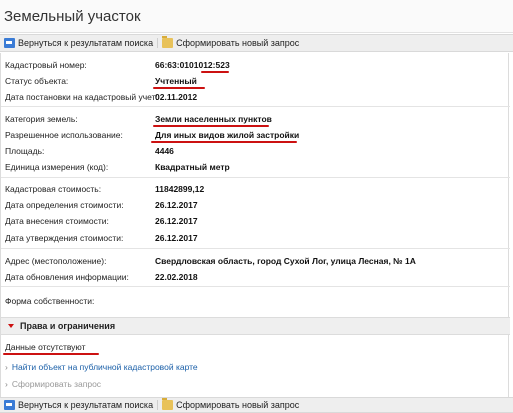 The width and height of the screenshot is (513, 413). I want to click on field-label-cadastral-value: Кадастровая стоимость:, so click(53, 189).